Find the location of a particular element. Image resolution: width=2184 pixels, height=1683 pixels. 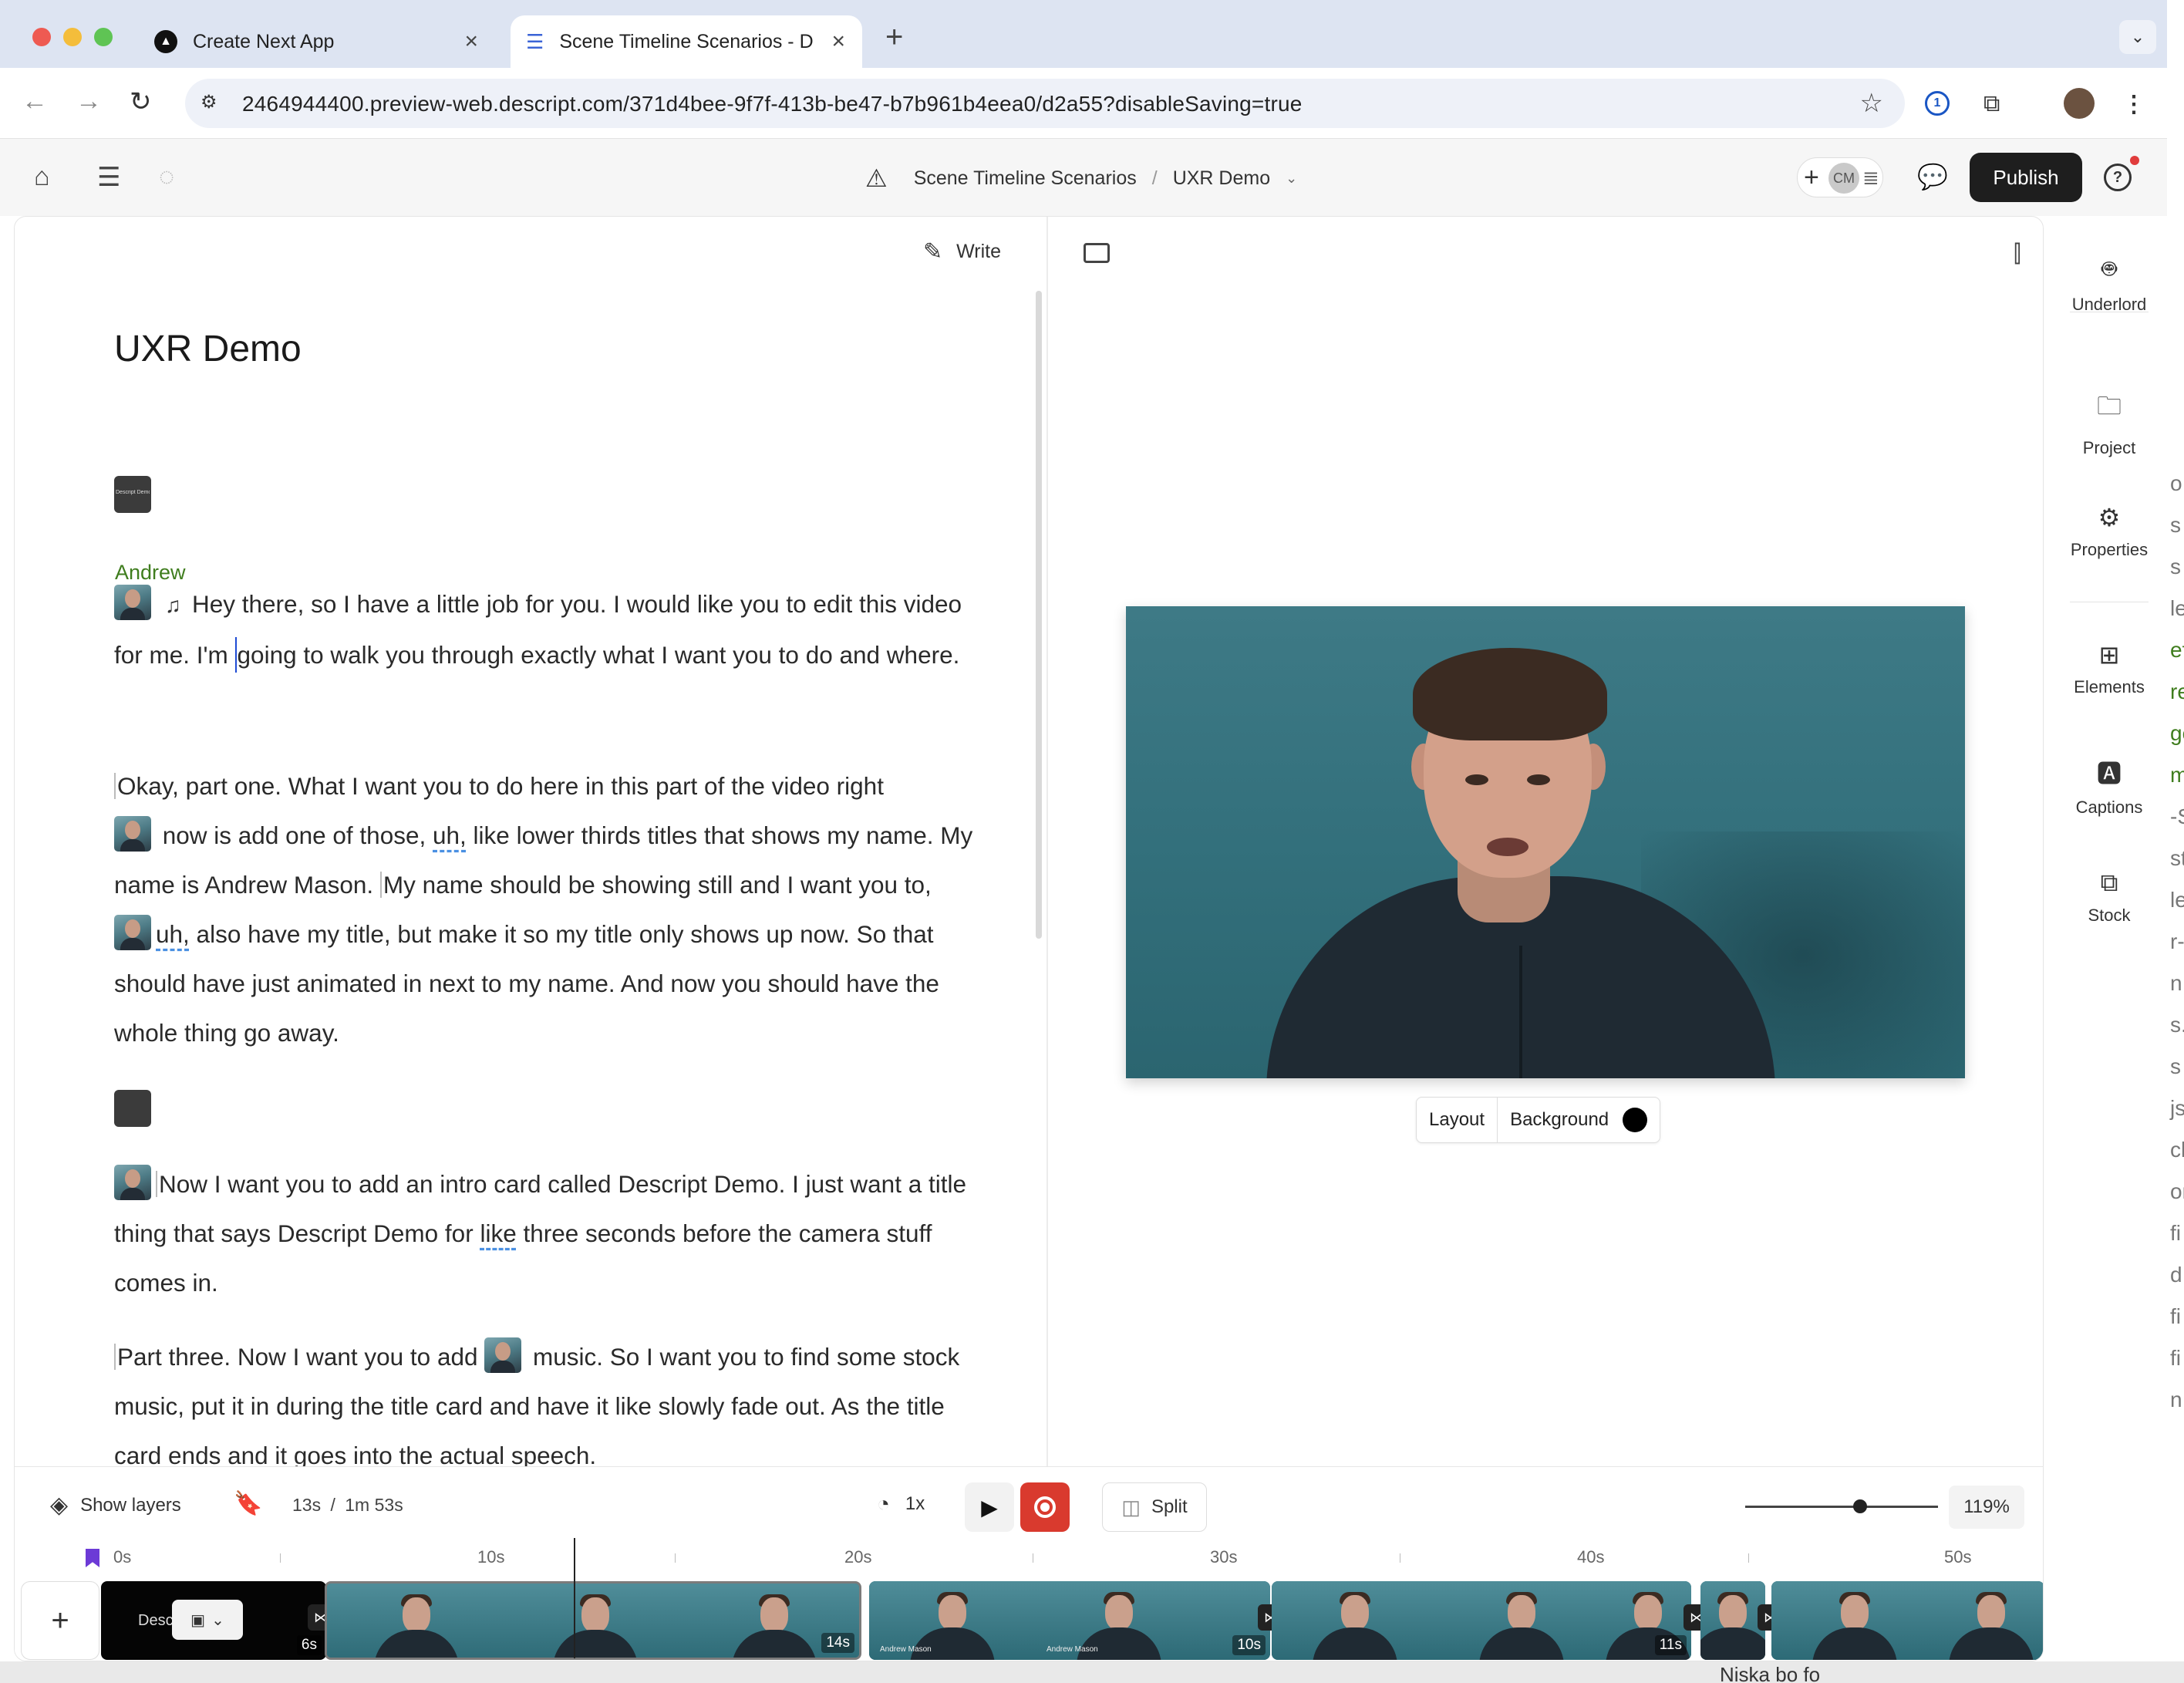

comments-icon: 💬 is located at coordinates (1932, 176).